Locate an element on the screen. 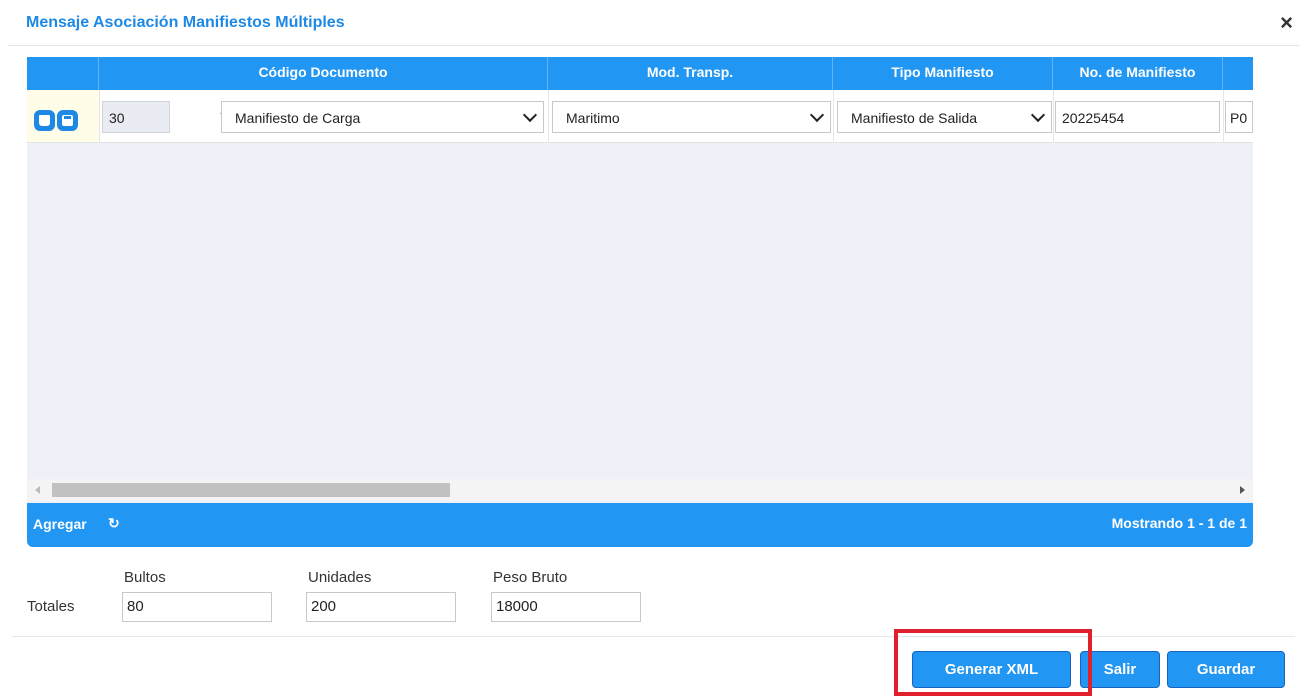  header-tipo-manifiesto: Tipo Manifiesto is located at coordinates (943, 73).